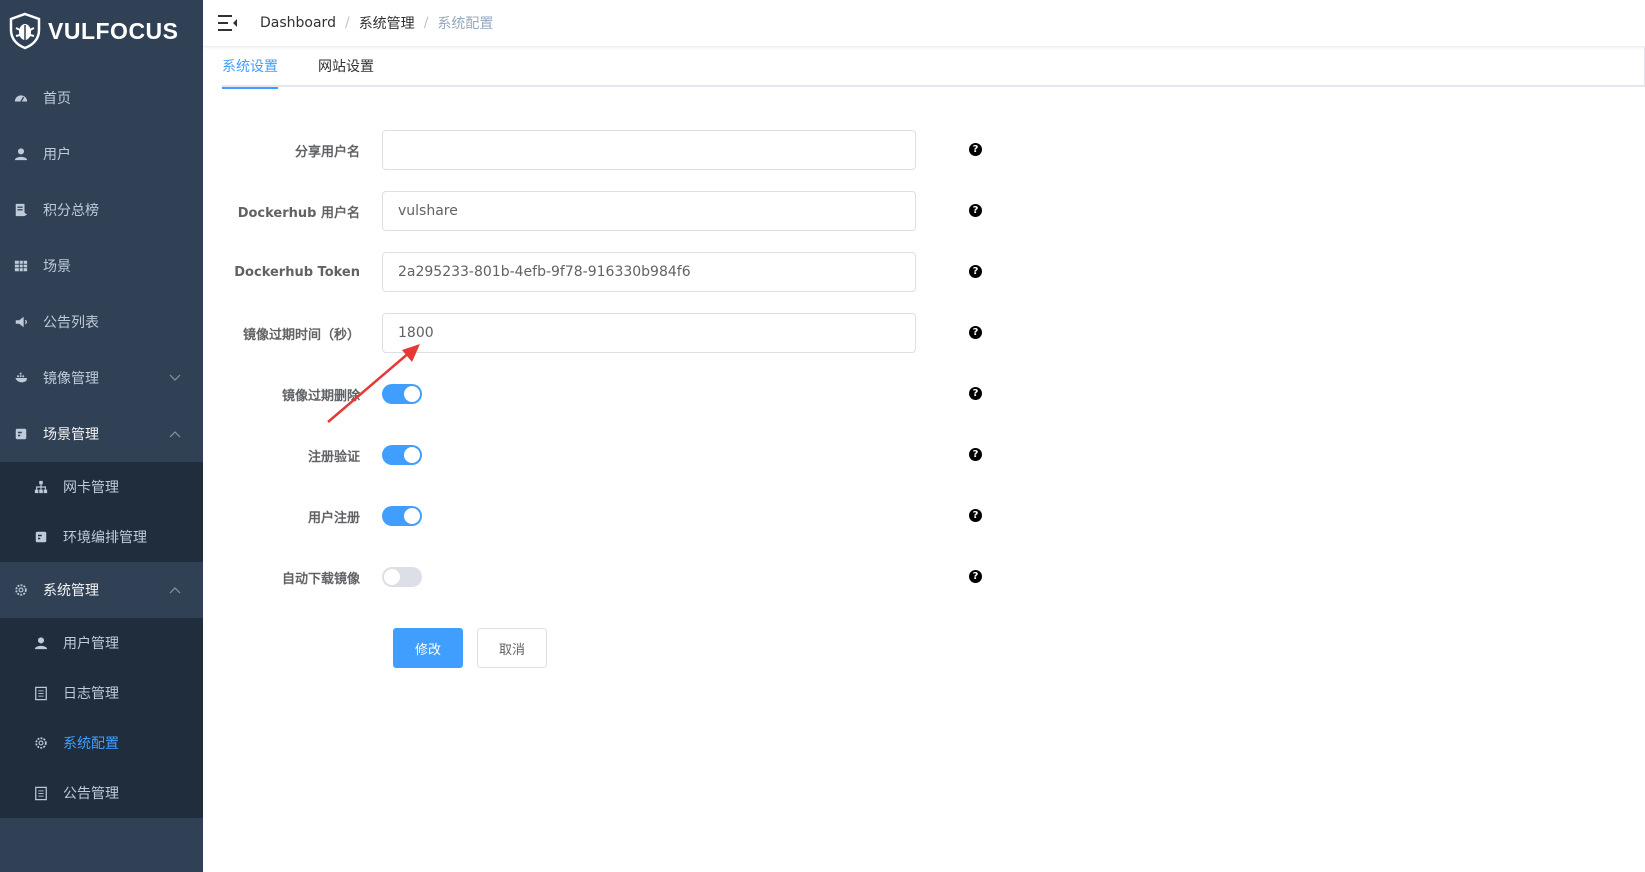  I want to click on sidebar-item-label: 镜像管理, so click(71, 379).